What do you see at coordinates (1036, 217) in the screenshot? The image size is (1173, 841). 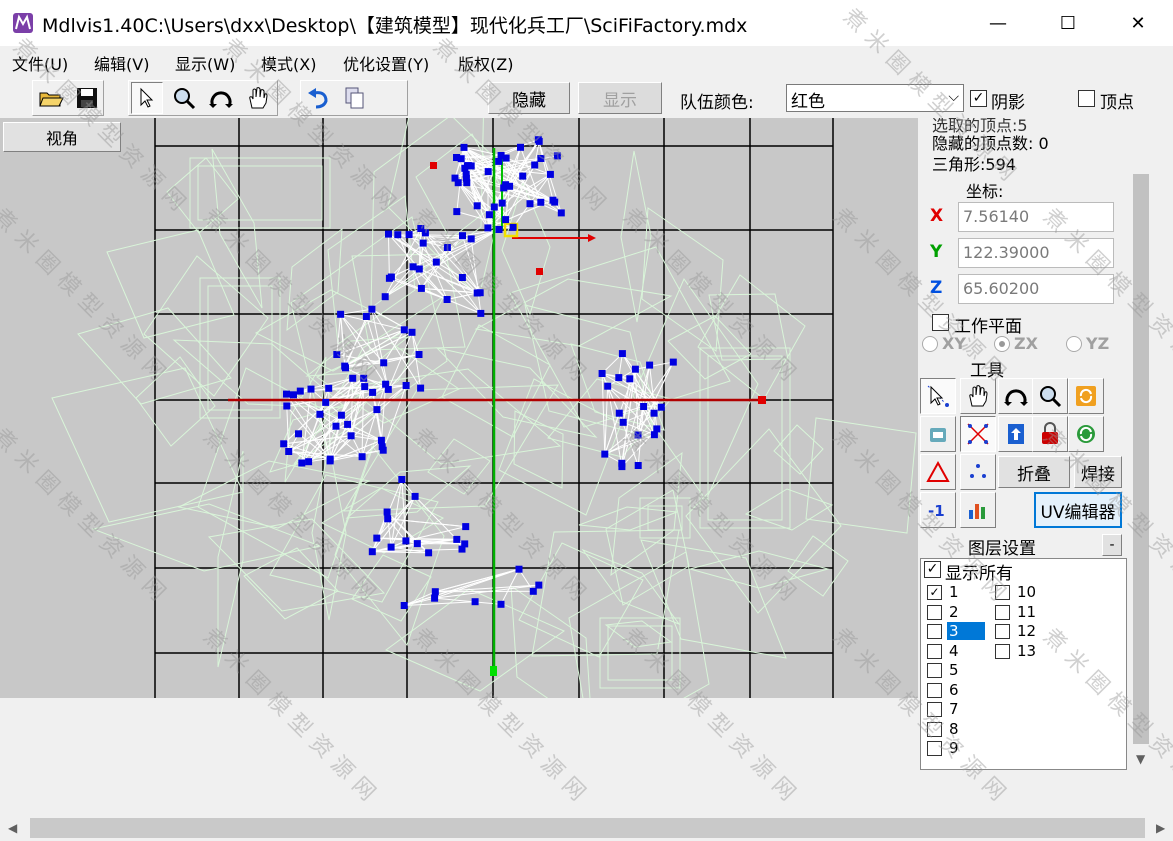 I see `x-coordinate-field: 7.56140` at bounding box center [1036, 217].